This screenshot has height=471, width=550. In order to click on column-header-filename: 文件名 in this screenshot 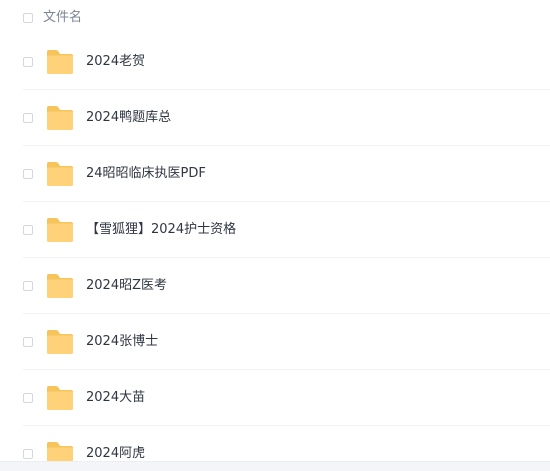, I will do `click(62, 18)`.